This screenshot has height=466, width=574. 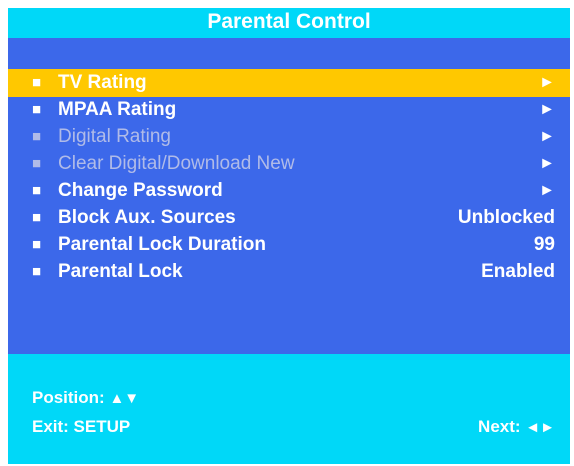 I want to click on footer-next-hint: Next: ◄►, so click(x=516, y=427).